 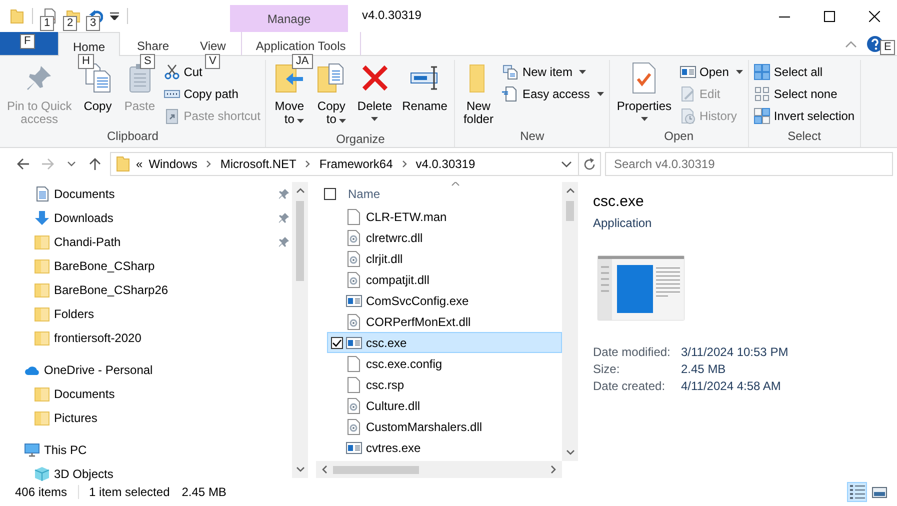 What do you see at coordinates (444, 216) in the screenshot?
I see `file-row: CLR-ETW.man` at bounding box center [444, 216].